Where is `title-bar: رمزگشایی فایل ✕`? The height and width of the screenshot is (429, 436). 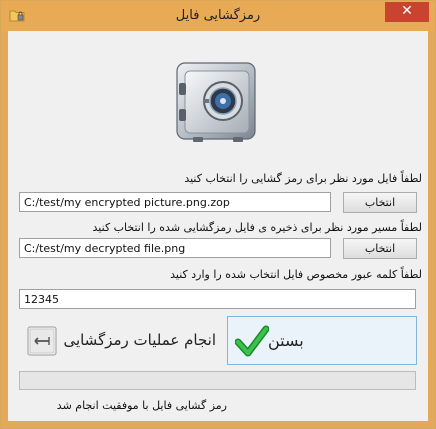
title-bar: رمزگشایی فایل ✕ is located at coordinates (218, 16).